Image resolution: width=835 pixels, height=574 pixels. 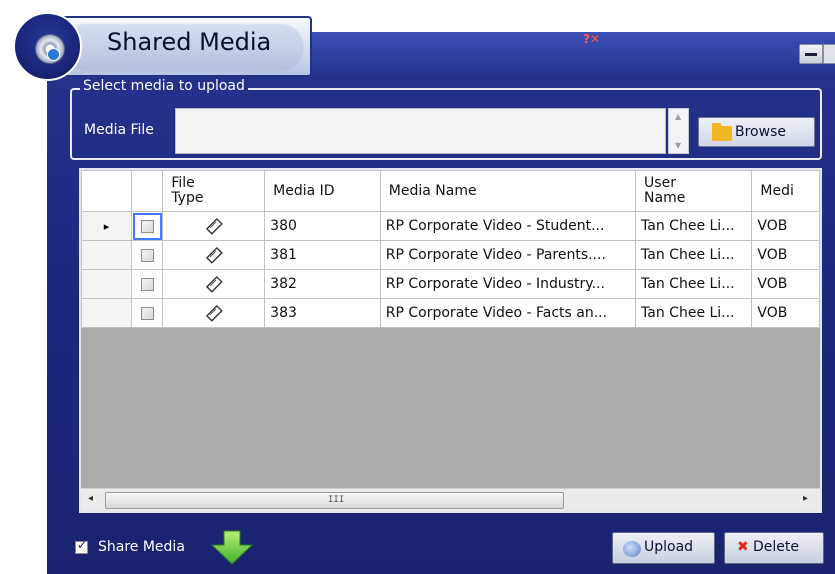 What do you see at coordinates (632, 549) in the screenshot?
I see `upload-icon` at bounding box center [632, 549].